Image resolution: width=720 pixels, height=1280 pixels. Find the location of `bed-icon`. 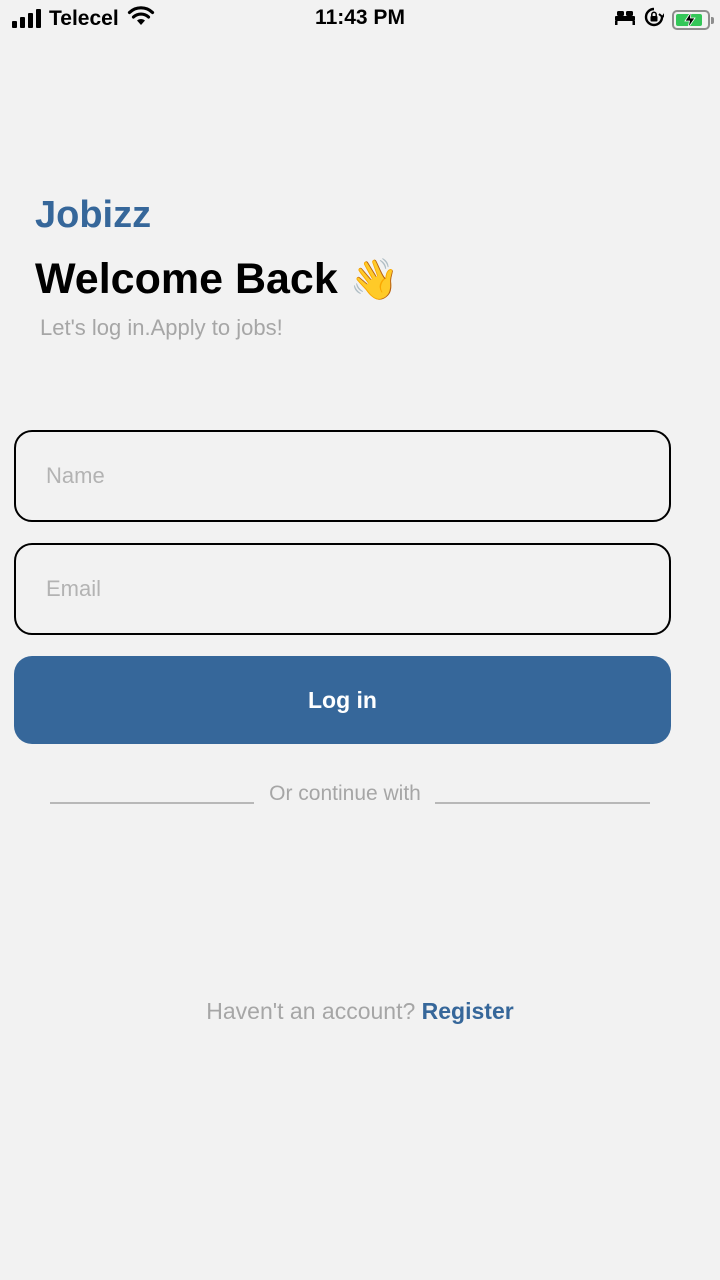

bed-icon is located at coordinates (625, 19).